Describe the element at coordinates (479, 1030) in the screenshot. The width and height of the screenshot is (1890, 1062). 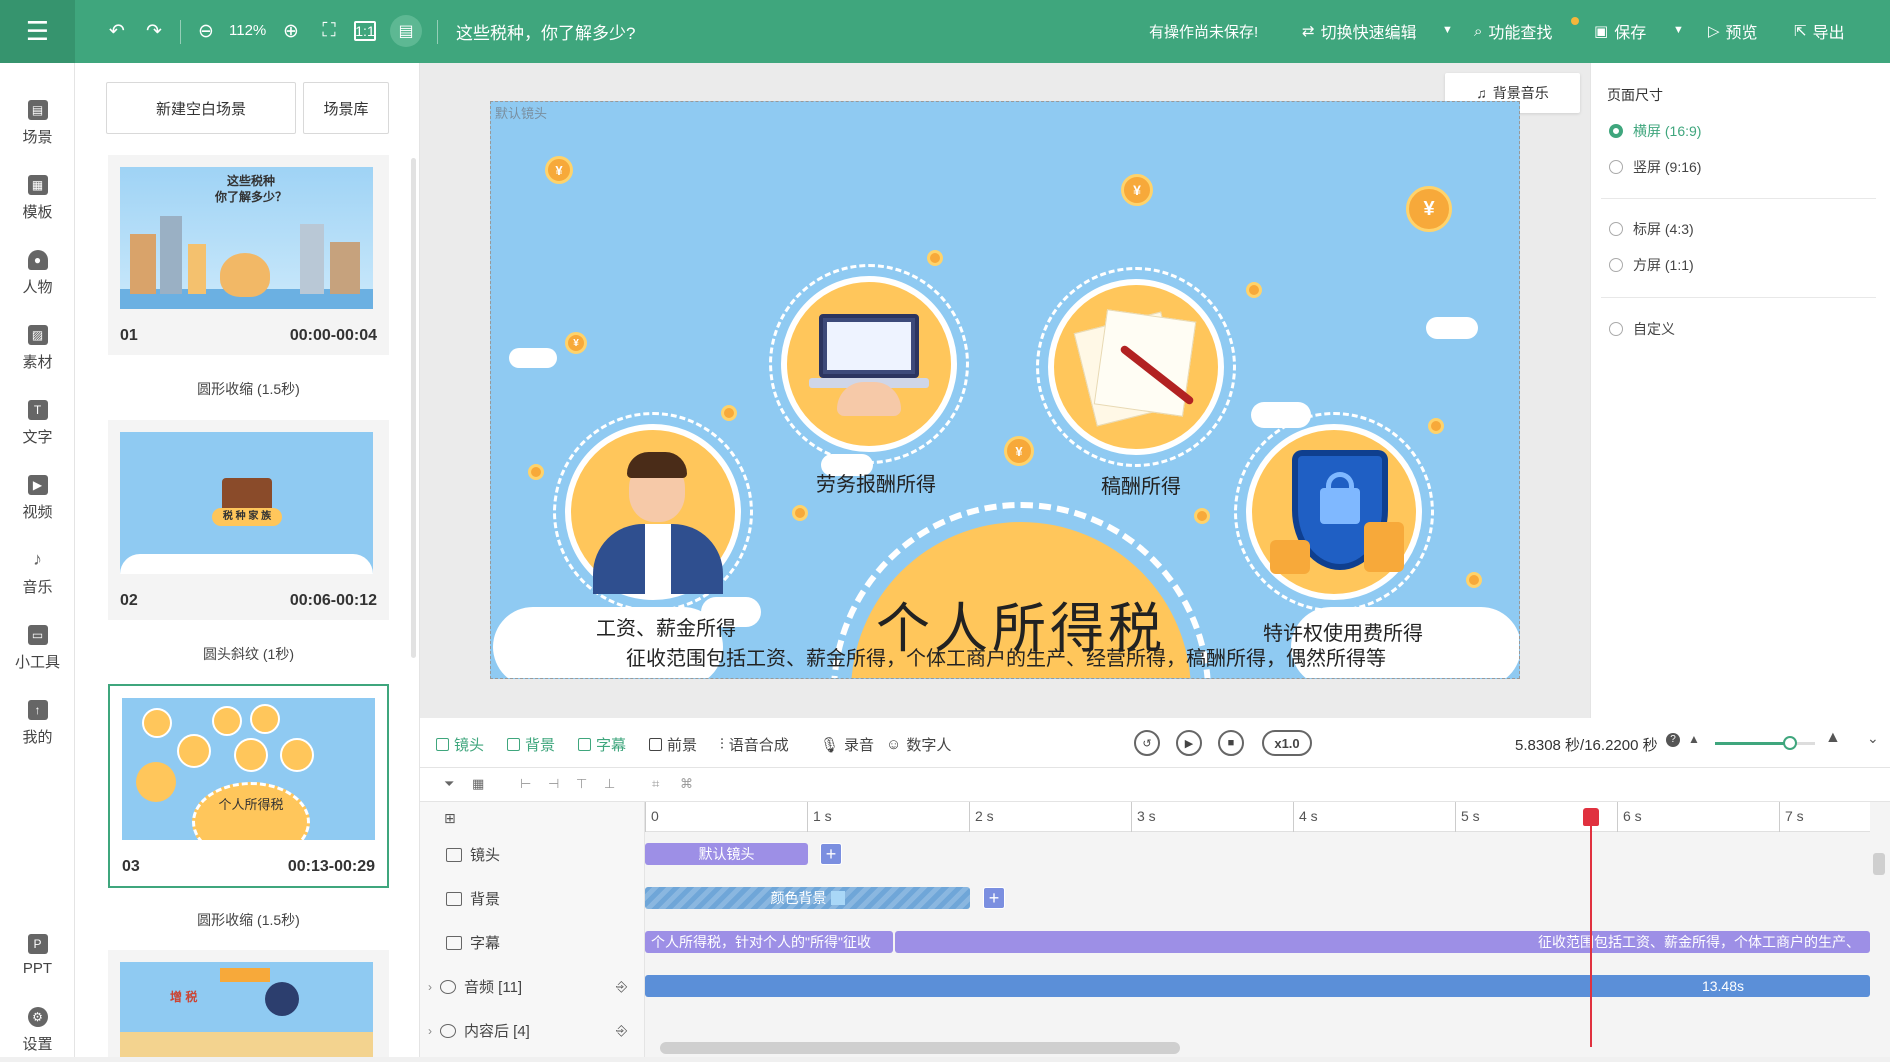
I see `track-label-after: › 内容后 [4]` at that location.